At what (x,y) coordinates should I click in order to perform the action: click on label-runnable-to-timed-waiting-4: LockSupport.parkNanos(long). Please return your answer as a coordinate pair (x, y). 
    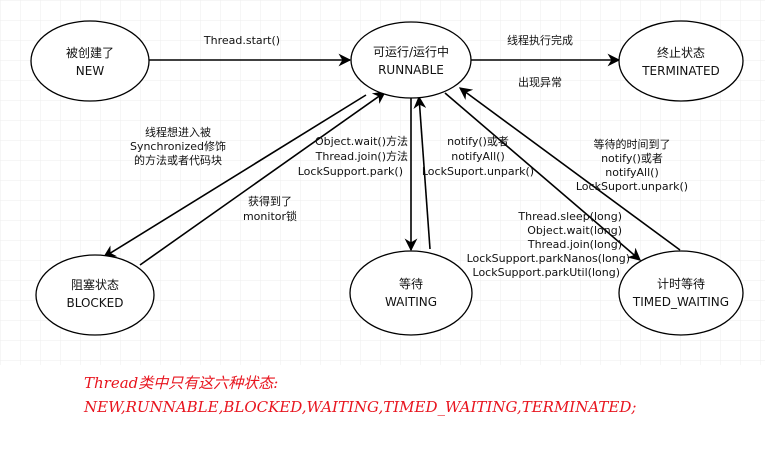
    Looking at the image, I should click on (548, 258).